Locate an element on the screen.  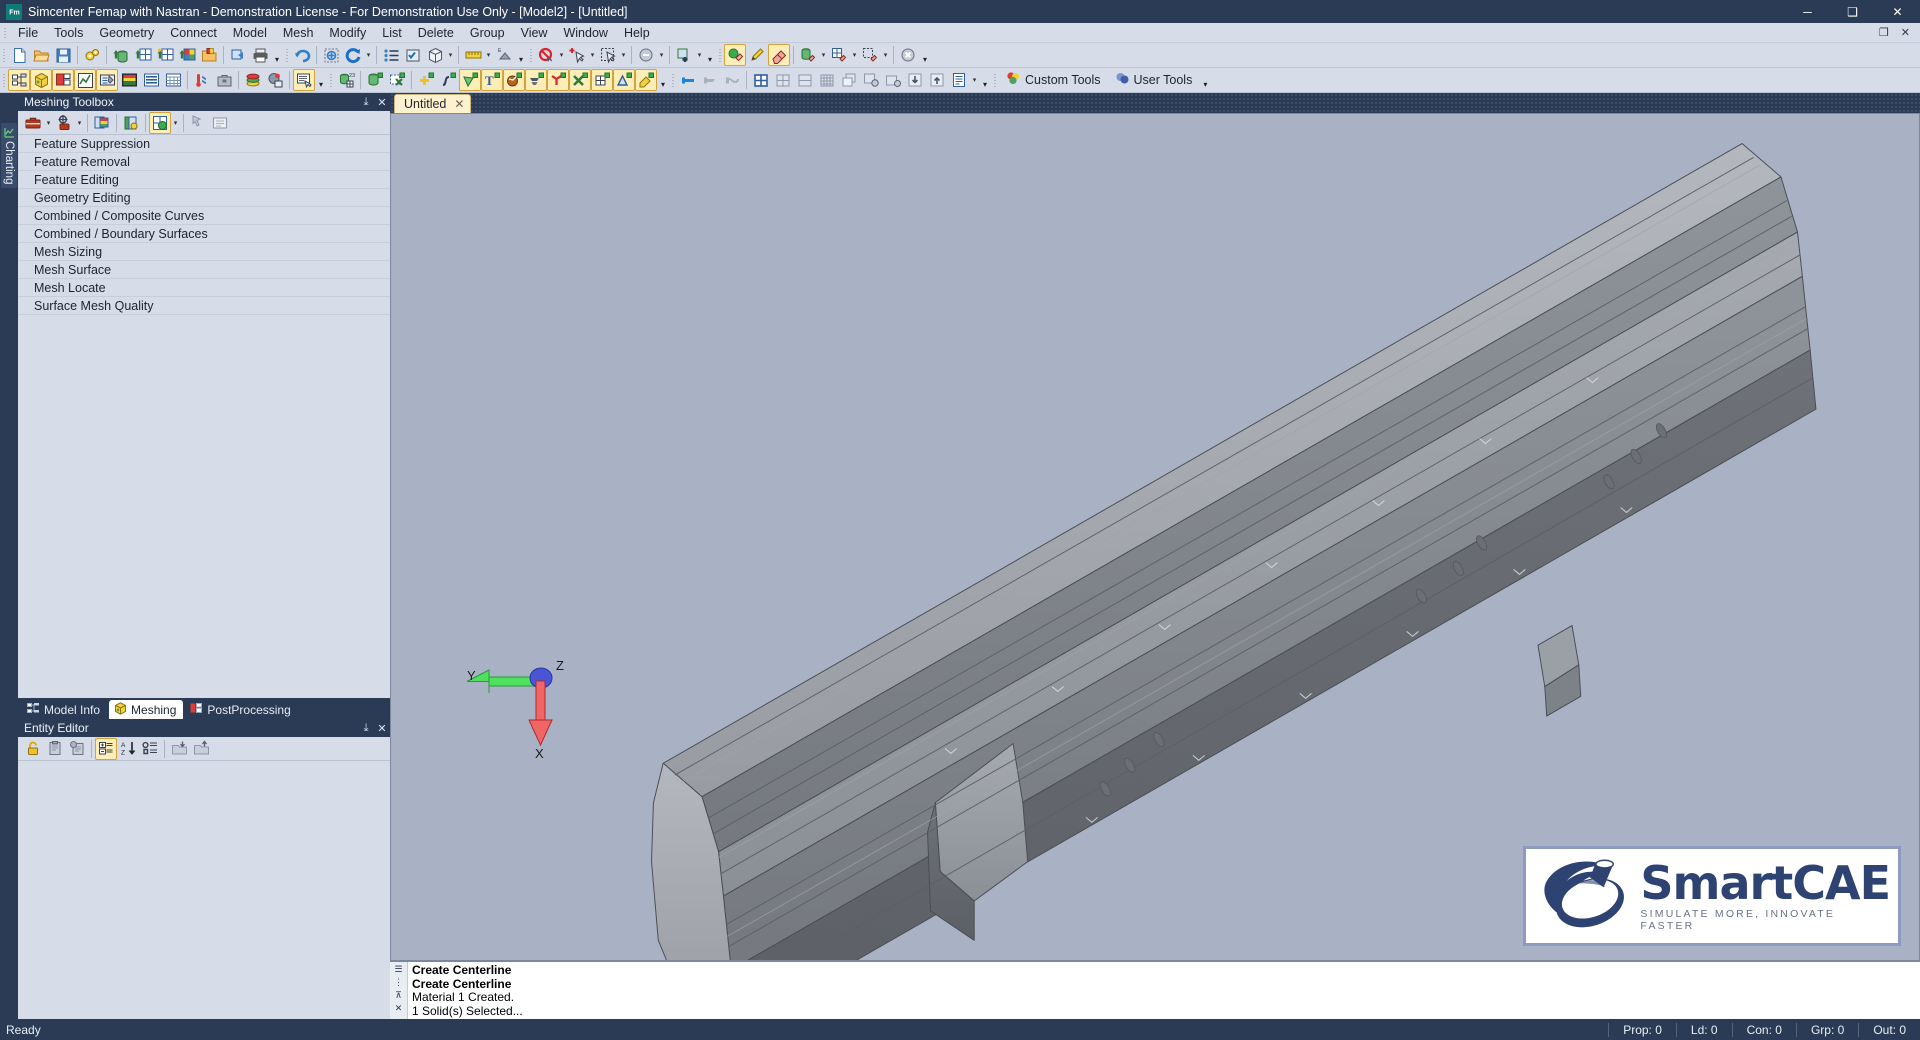
mesh-highlight-icon is located at coordinates (131, 123).